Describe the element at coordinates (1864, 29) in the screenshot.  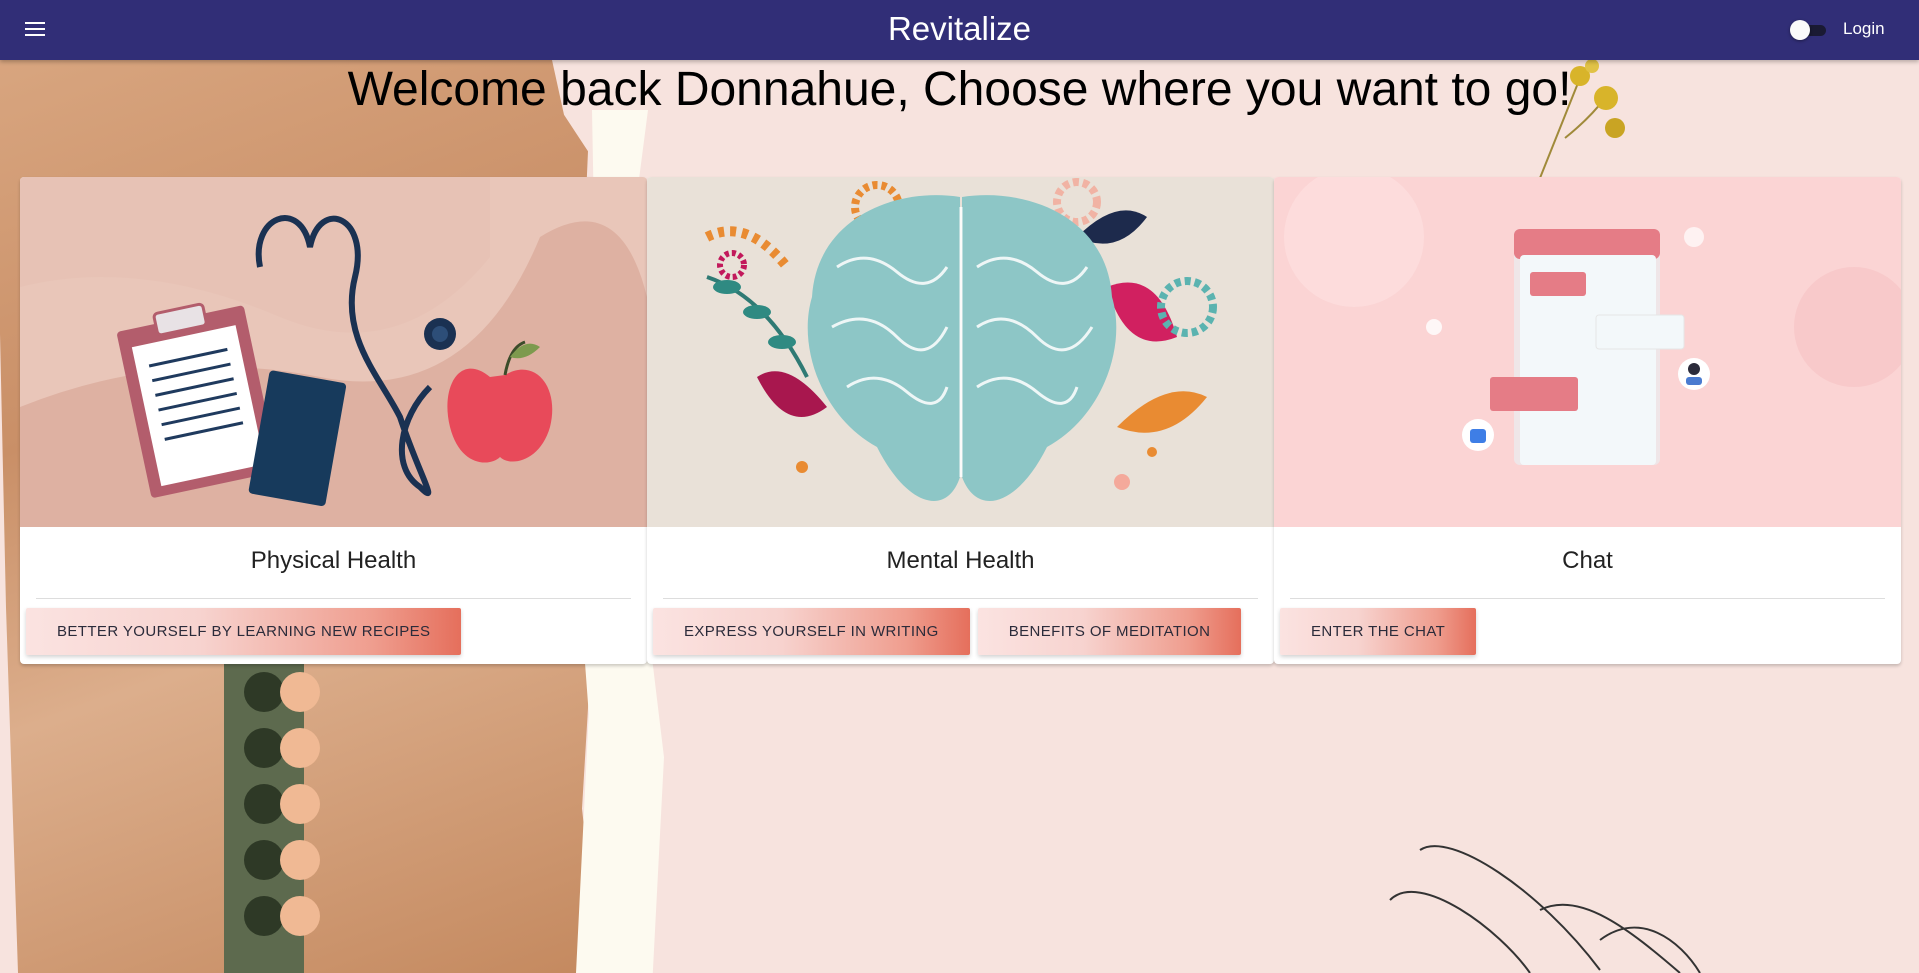
I see `login-link: Login` at that location.